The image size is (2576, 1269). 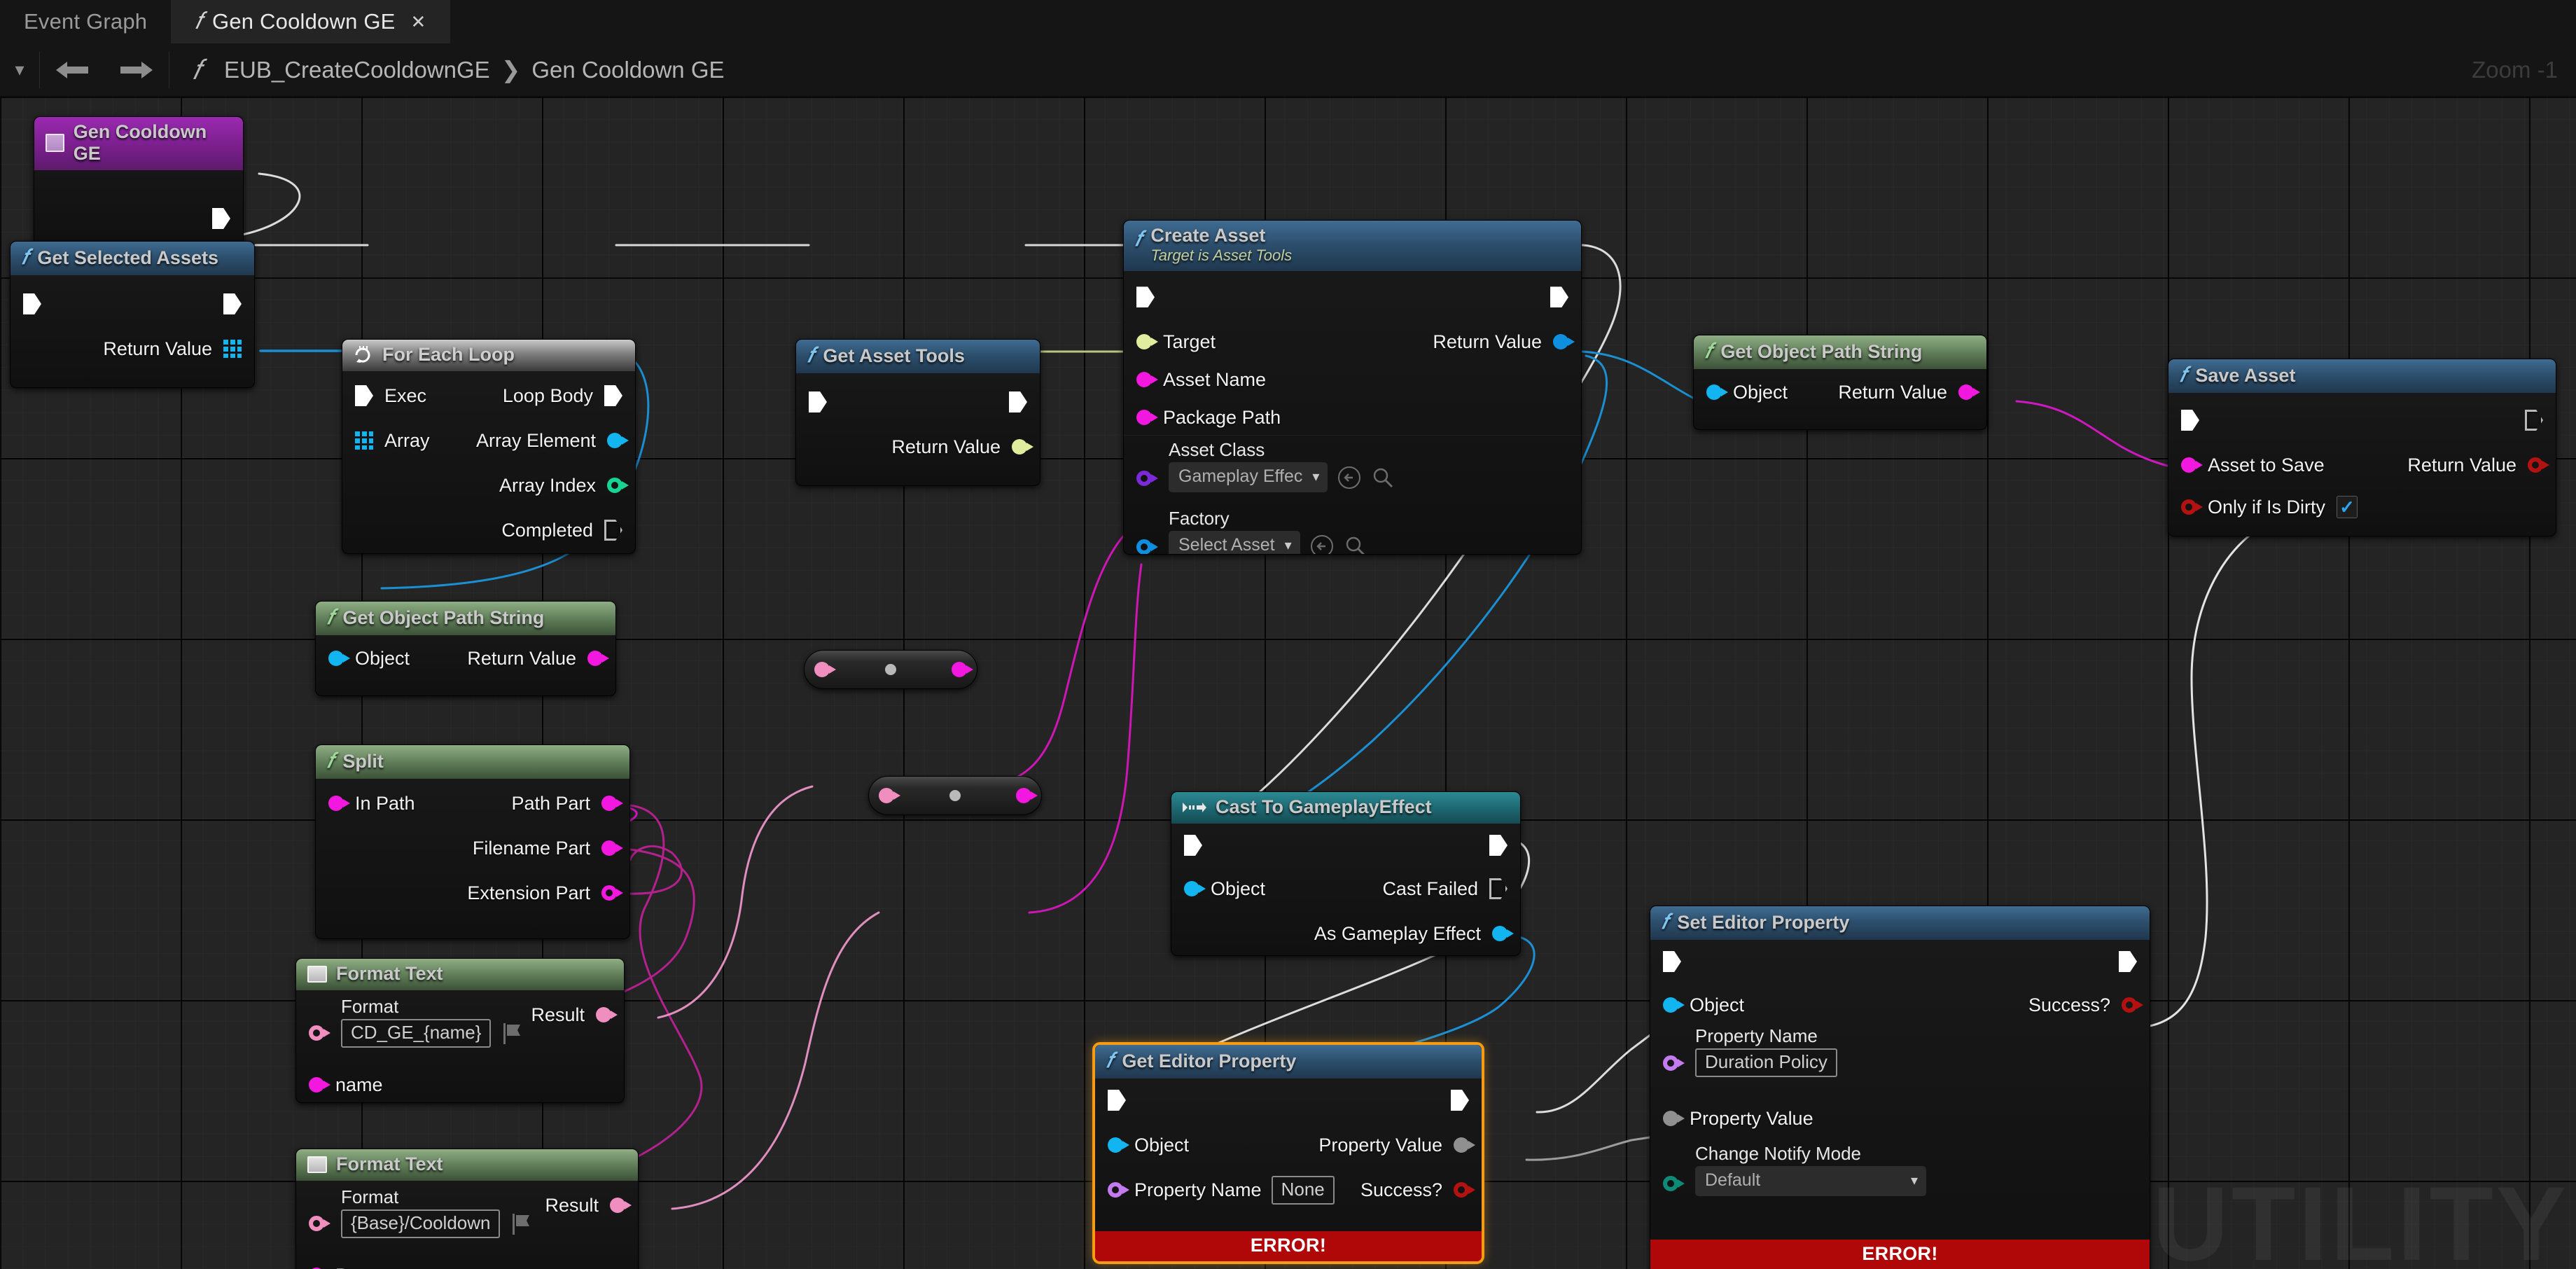 What do you see at coordinates (339, 1084) in the screenshot?
I see `pin-row-arg-name: name` at bounding box center [339, 1084].